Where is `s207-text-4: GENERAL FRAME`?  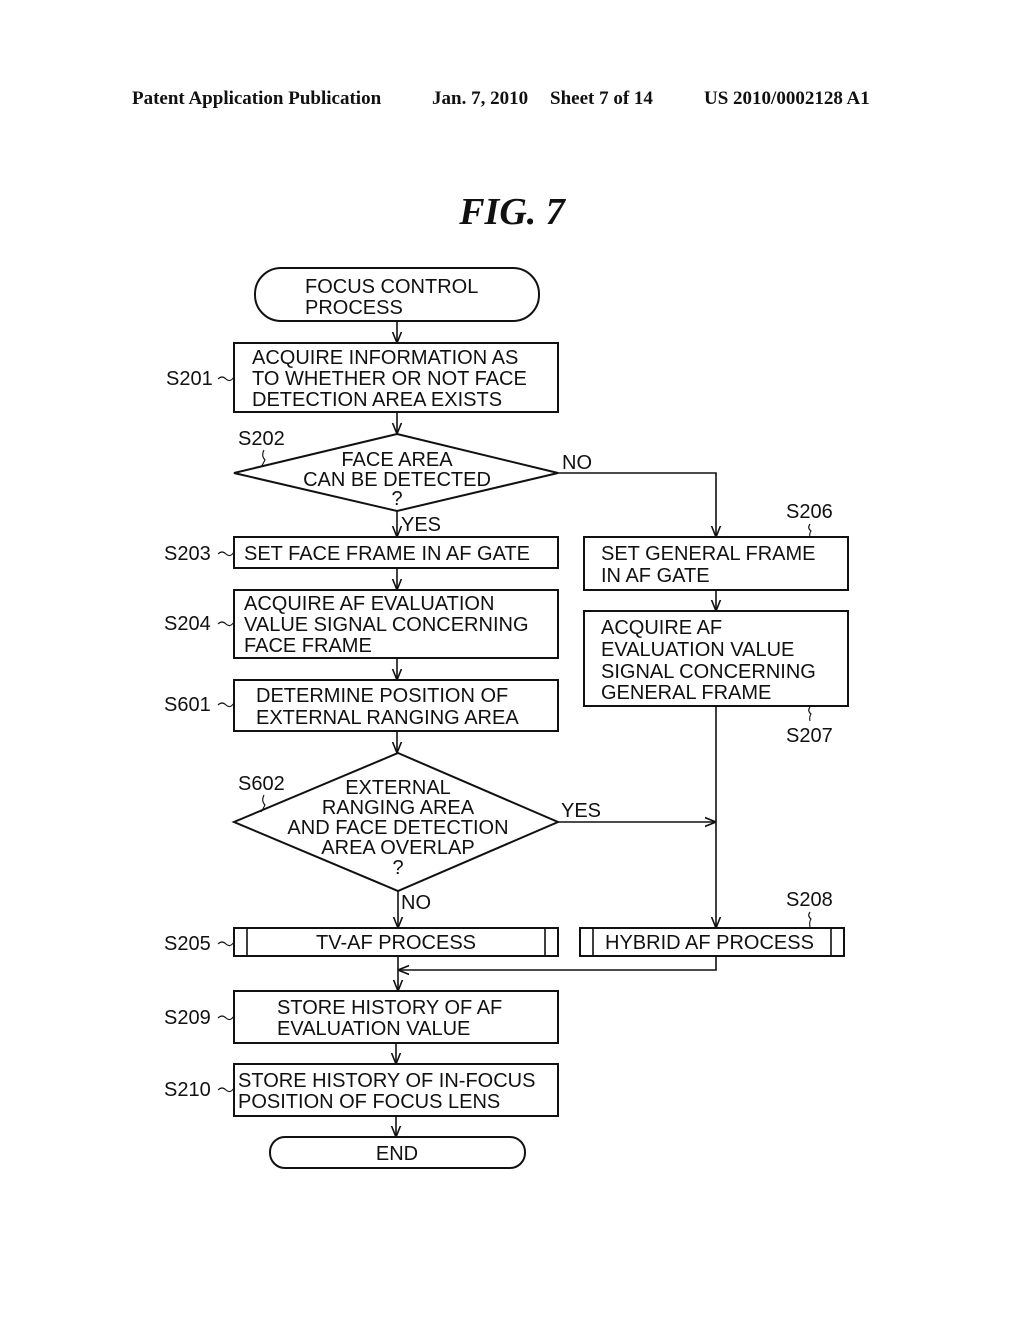 s207-text-4: GENERAL FRAME is located at coordinates (686, 693).